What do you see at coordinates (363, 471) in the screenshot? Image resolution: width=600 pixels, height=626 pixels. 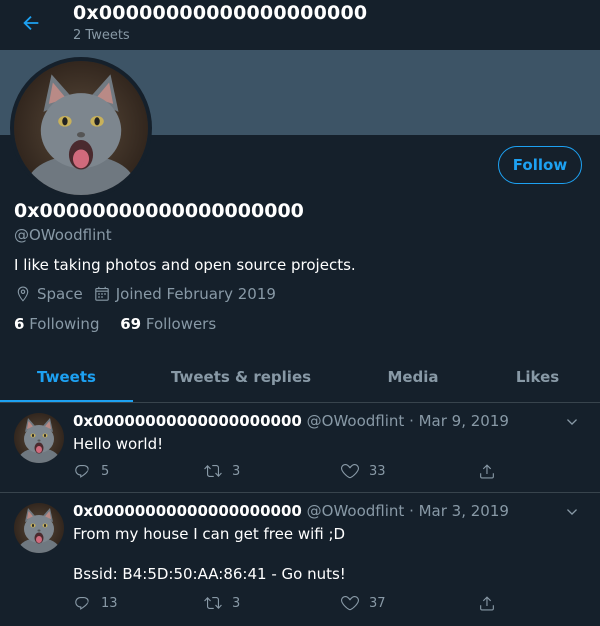 I see `like-button: 33` at bounding box center [363, 471].